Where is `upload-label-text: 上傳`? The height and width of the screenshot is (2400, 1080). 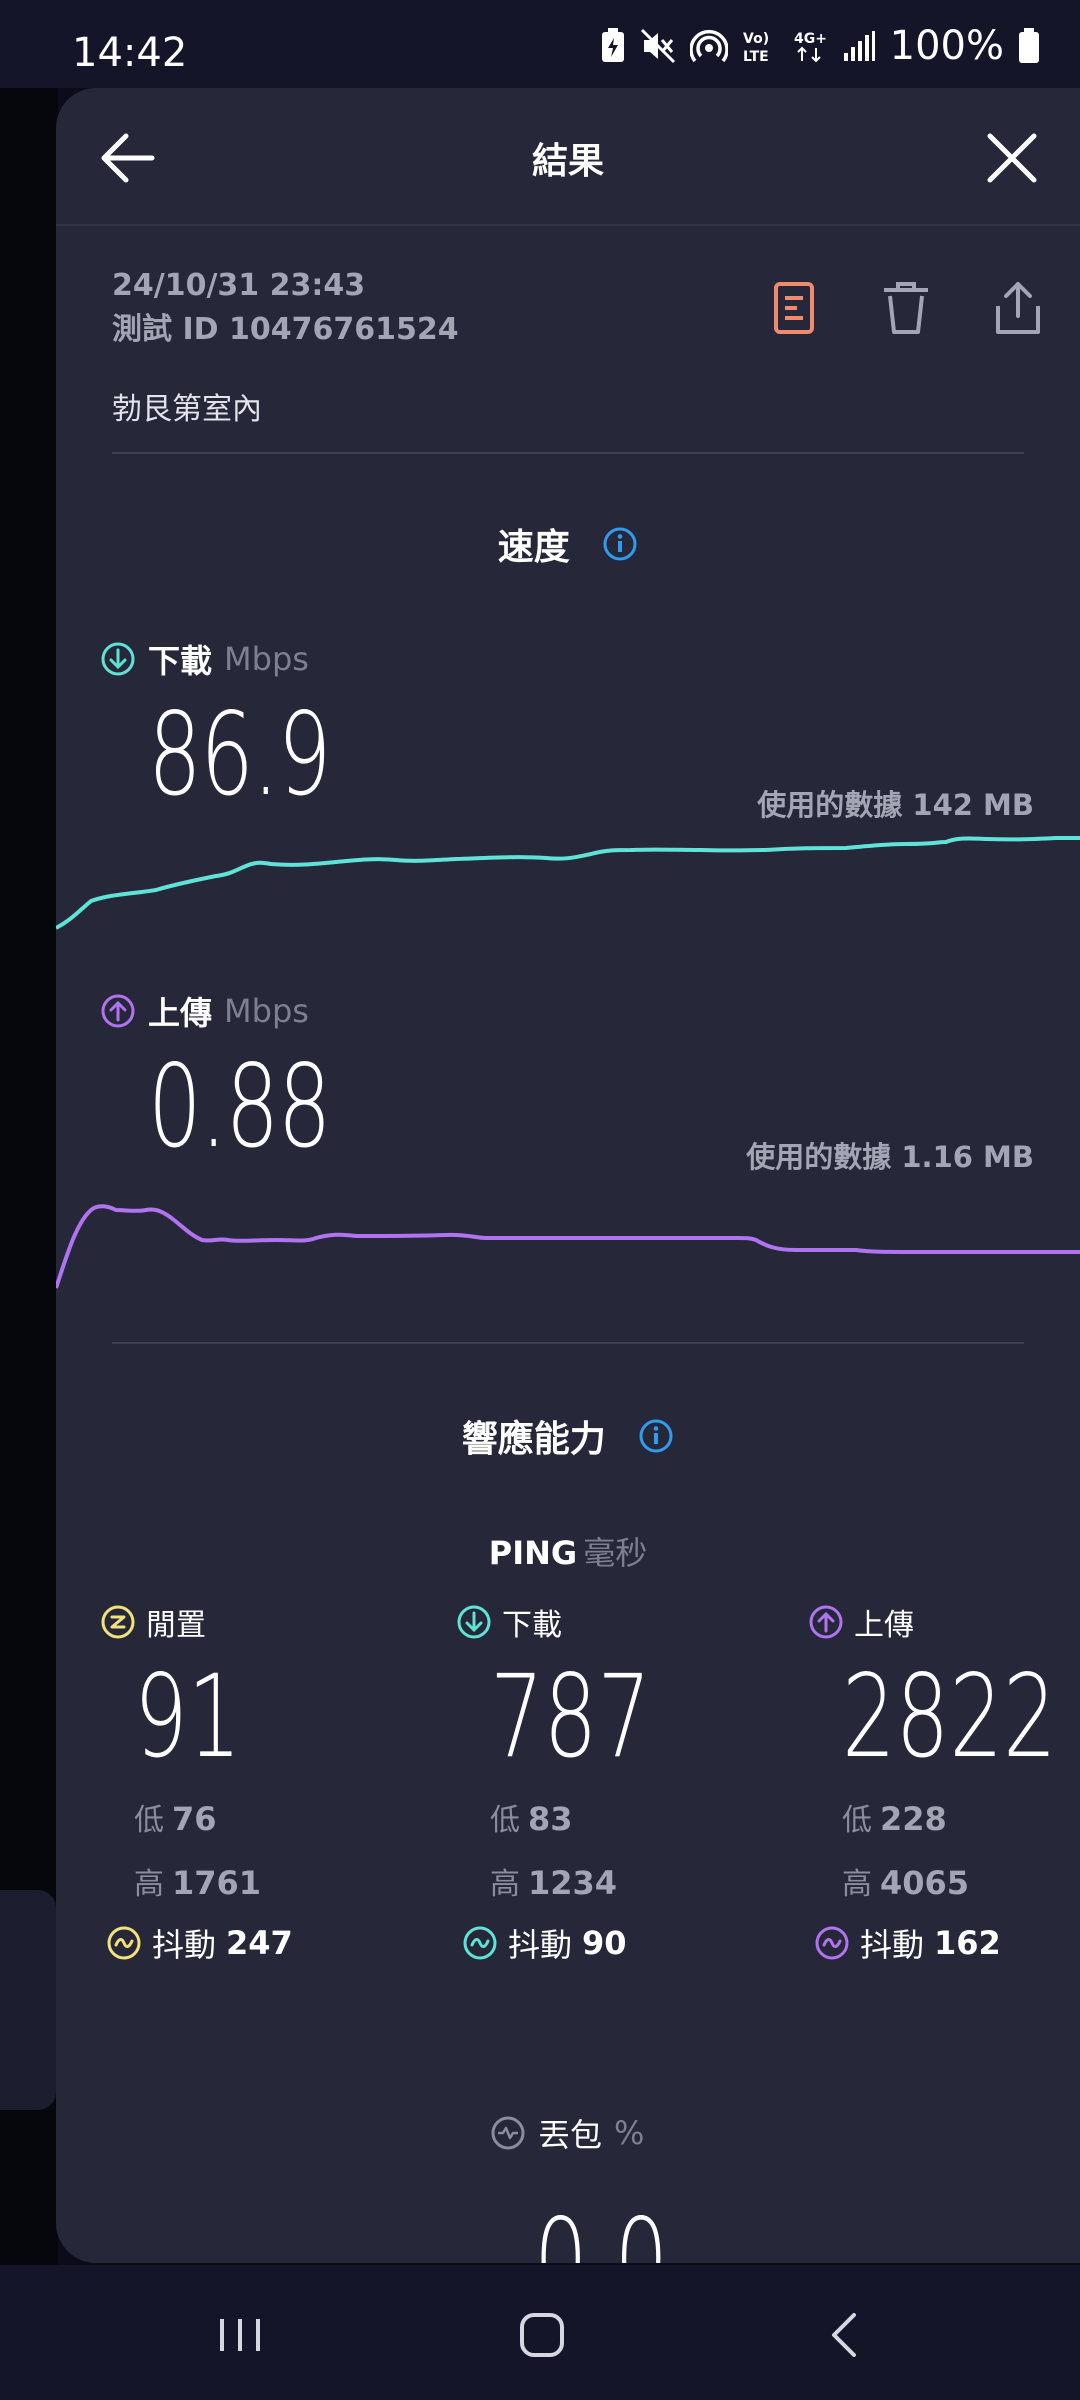 upload-label-text: 上傳 is located at coordinates (884, 1625).